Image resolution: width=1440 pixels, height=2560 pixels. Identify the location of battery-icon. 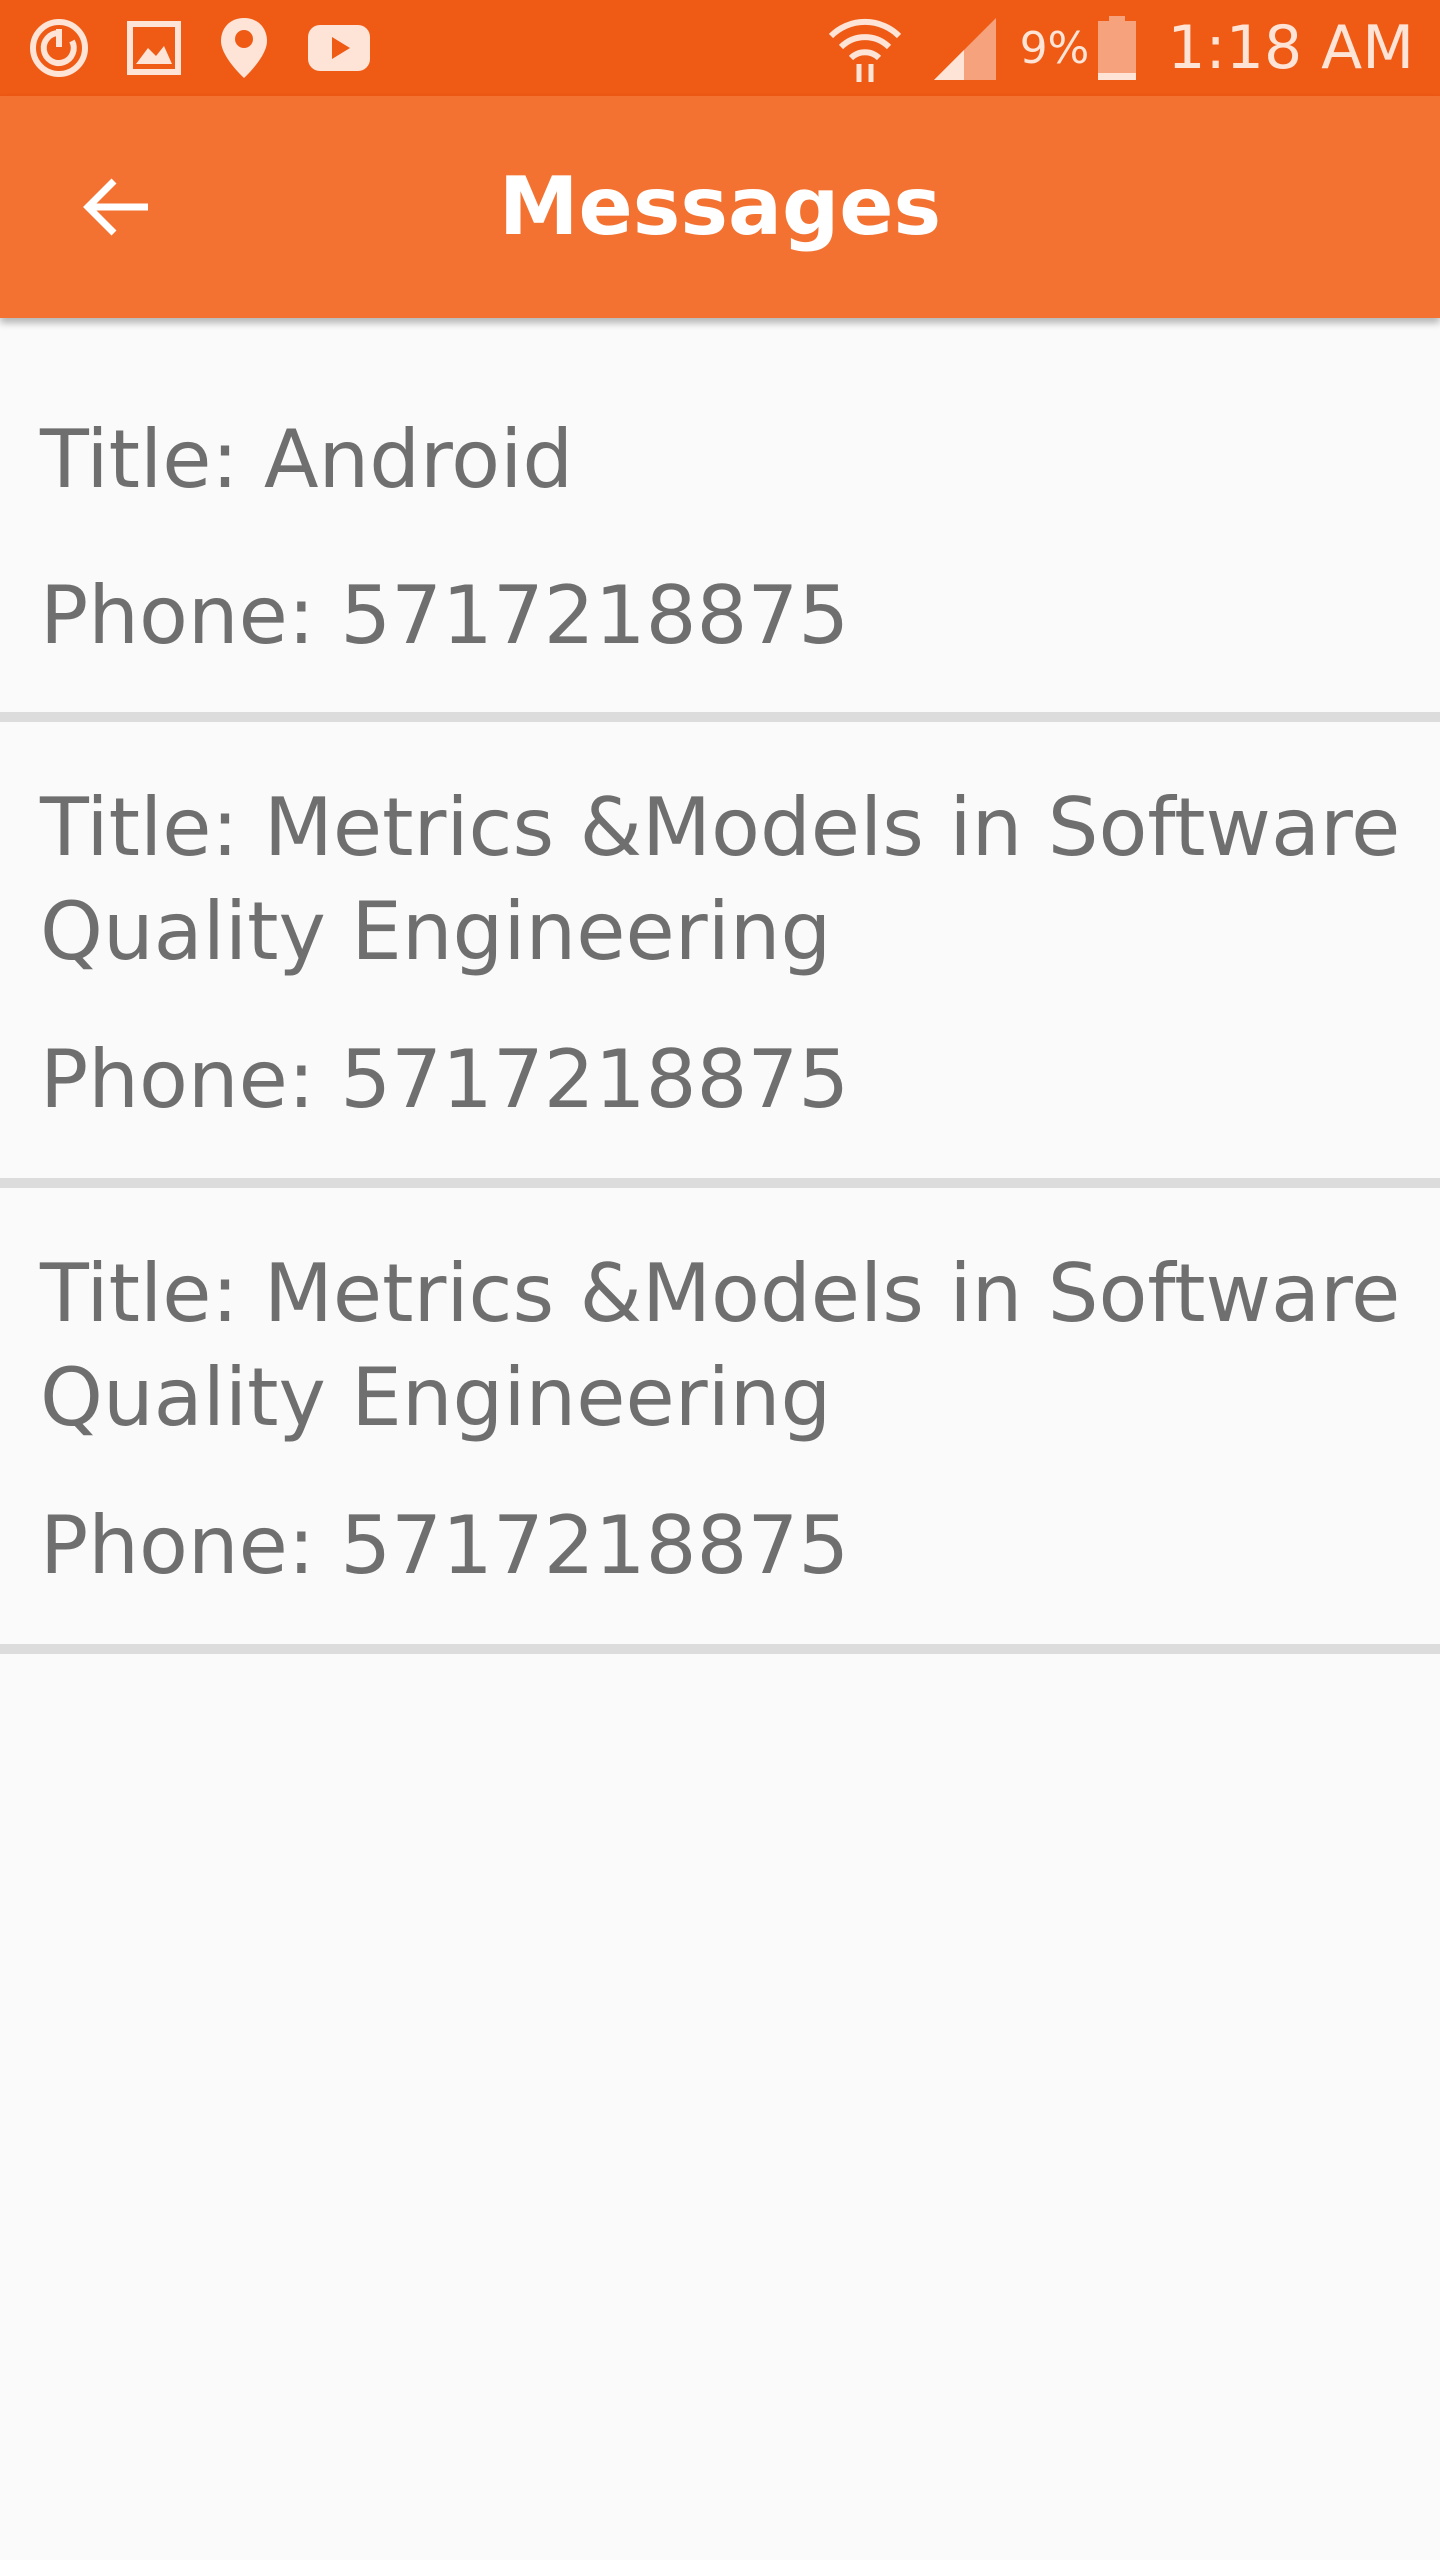
(1117, 48).